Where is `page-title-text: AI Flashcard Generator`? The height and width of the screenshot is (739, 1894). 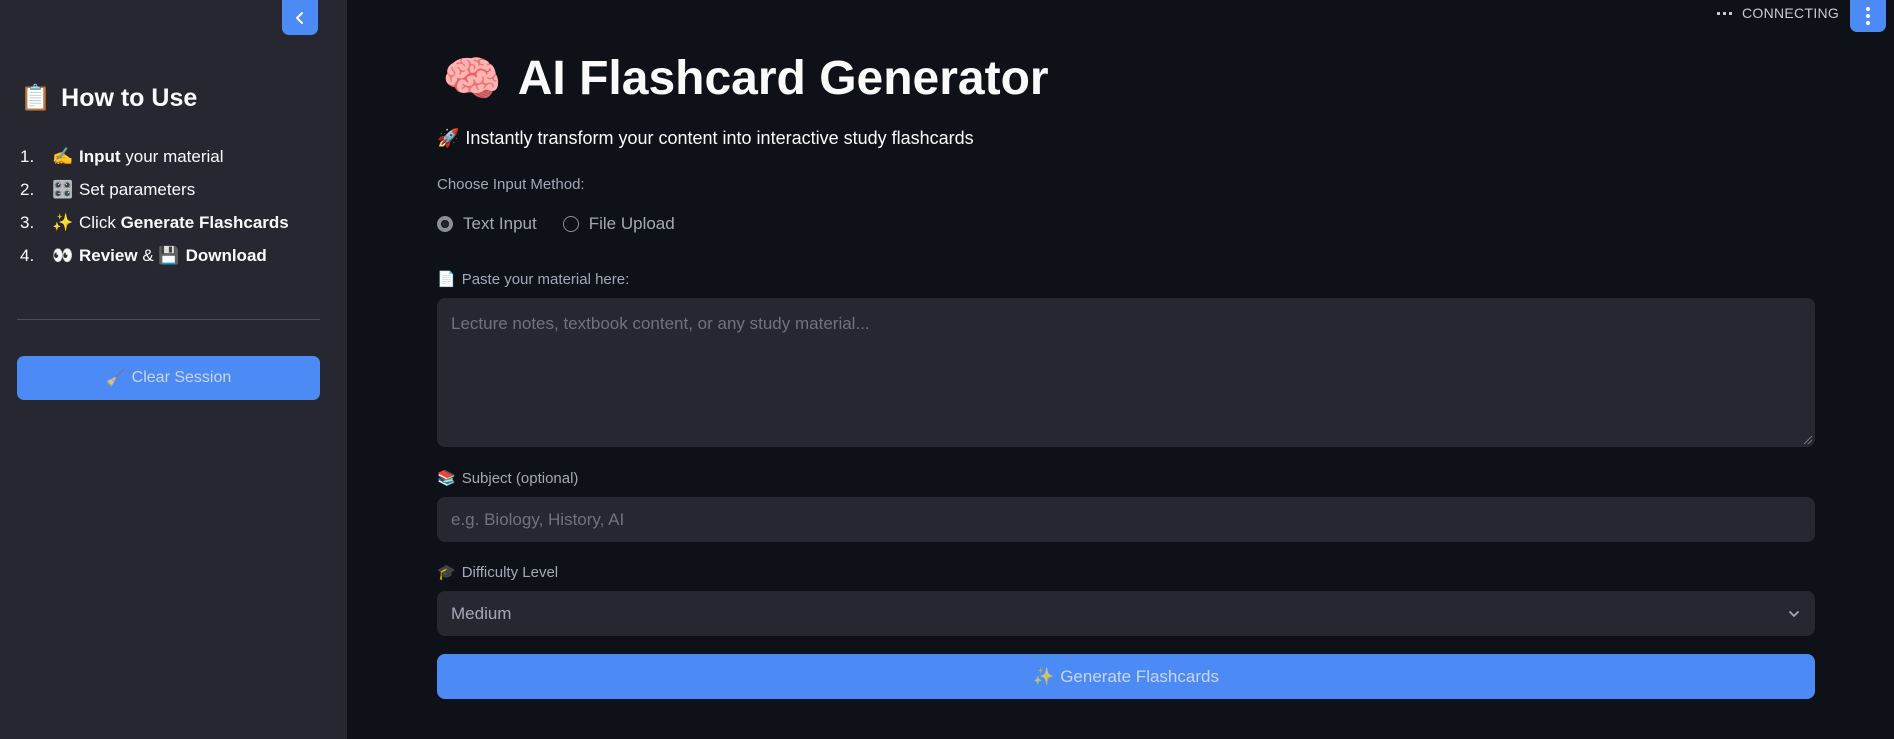
page-title-text: AI Flashcard Generator is located at coordinates (783, 78).